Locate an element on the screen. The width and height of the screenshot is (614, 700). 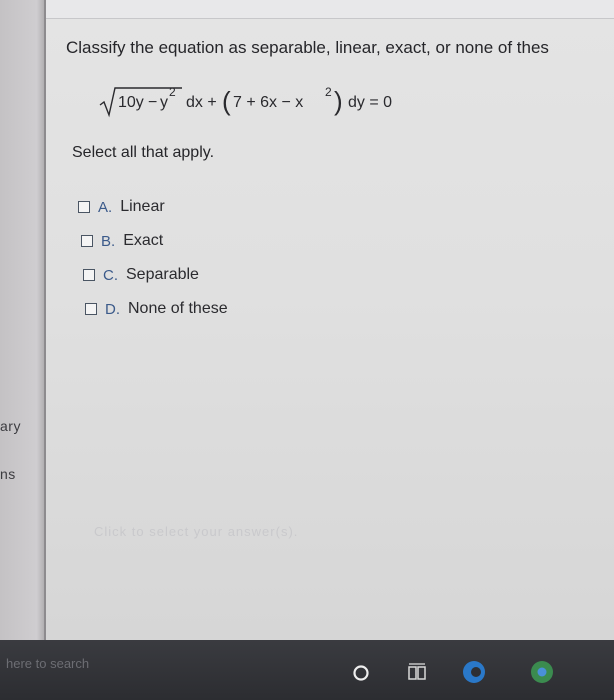
option-a-text: Linear is located at coordinates (142, 206).